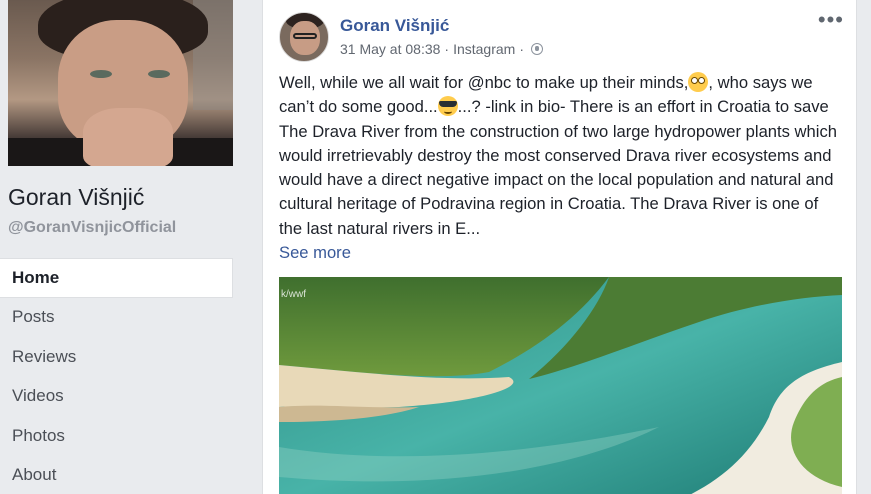  I want to click on nav-item-photos: Photos, so click(116, 436).